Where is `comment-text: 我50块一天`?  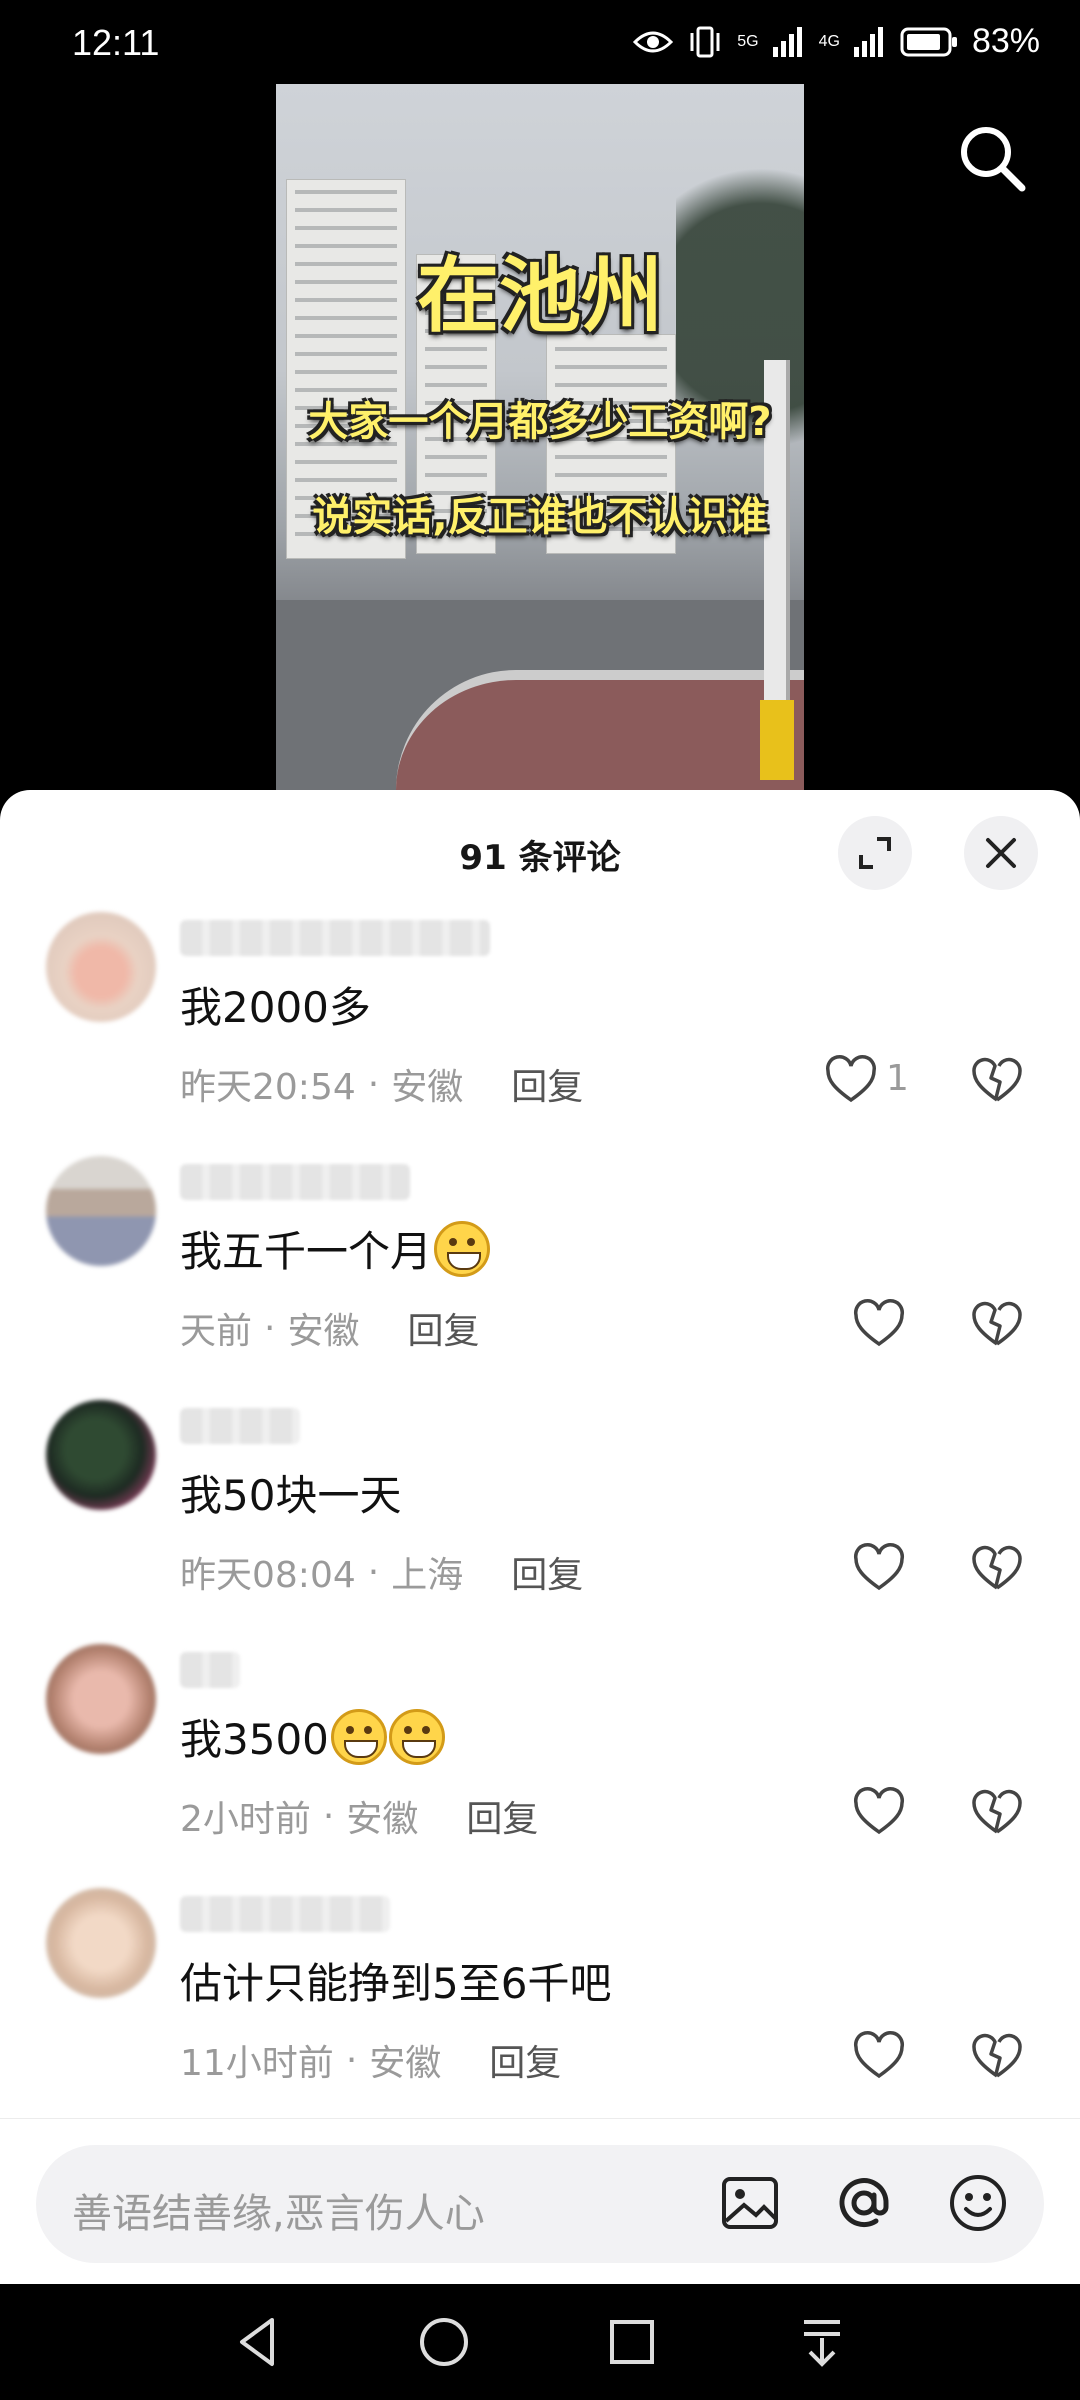
comment-text: 我50块一天 is located at coordinates (290, 1492).